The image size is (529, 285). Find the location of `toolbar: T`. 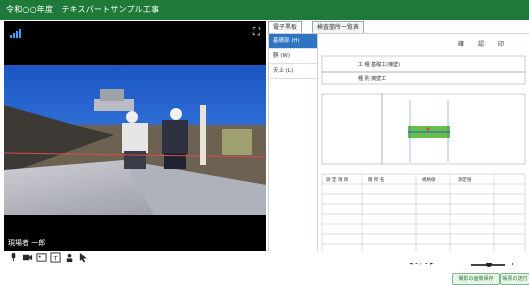

toolbar: T is located at coordinates (264, 257).